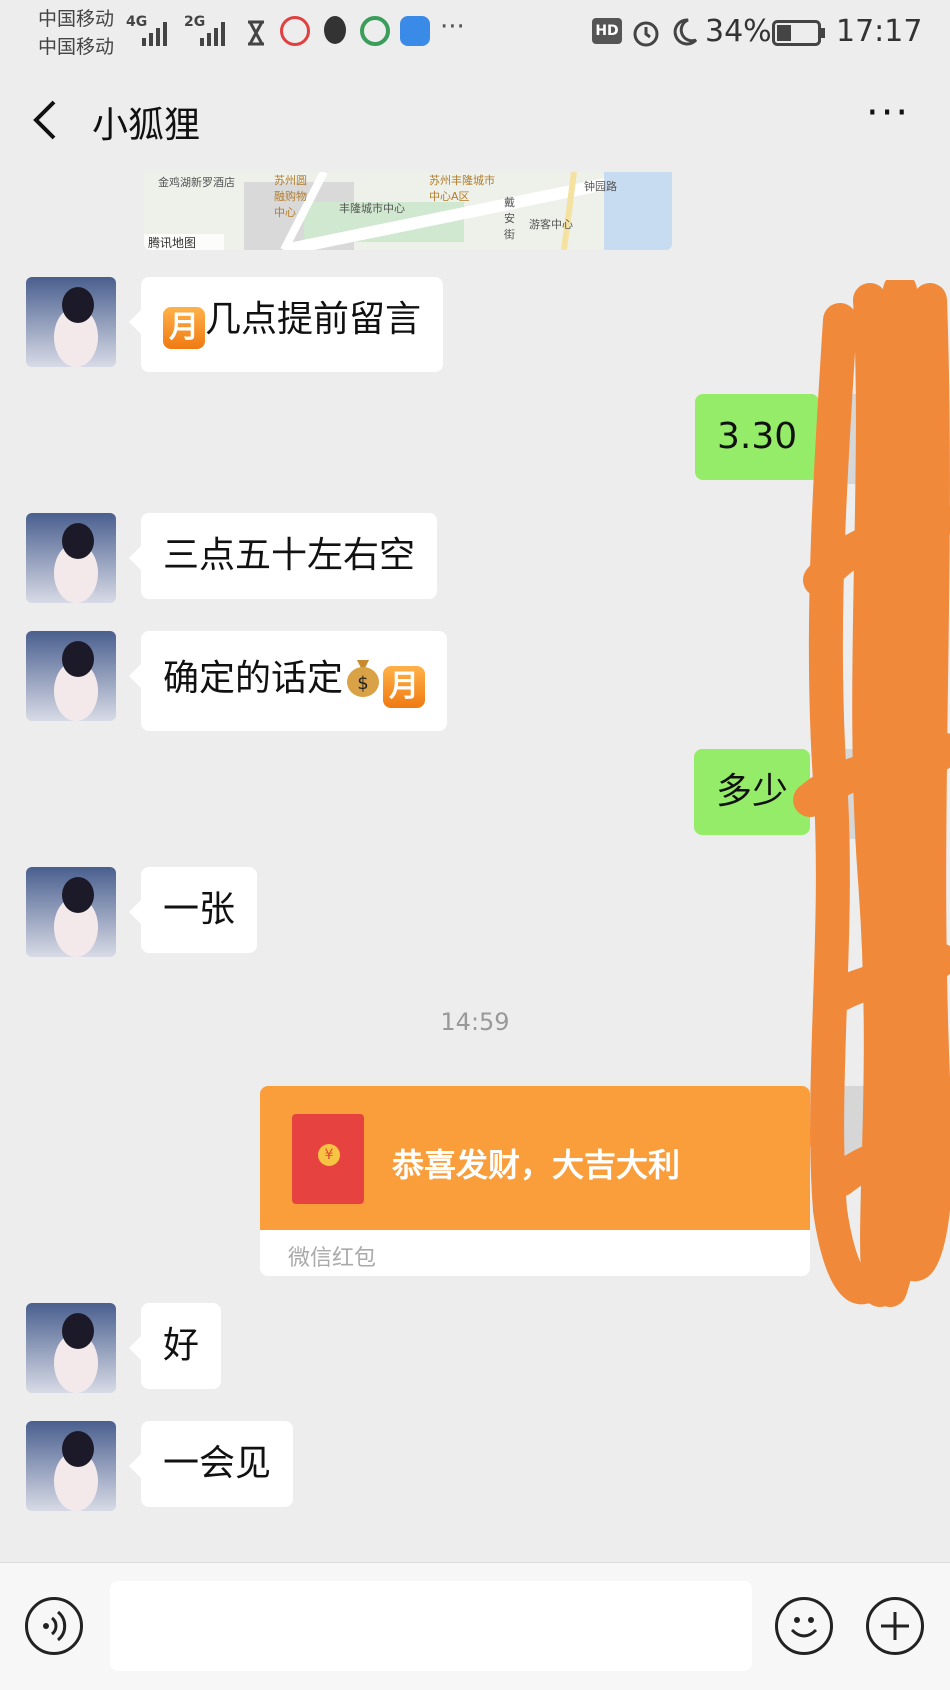  I want to click on map-label: 金鸡湖新罗酒店, so click(196, 182).